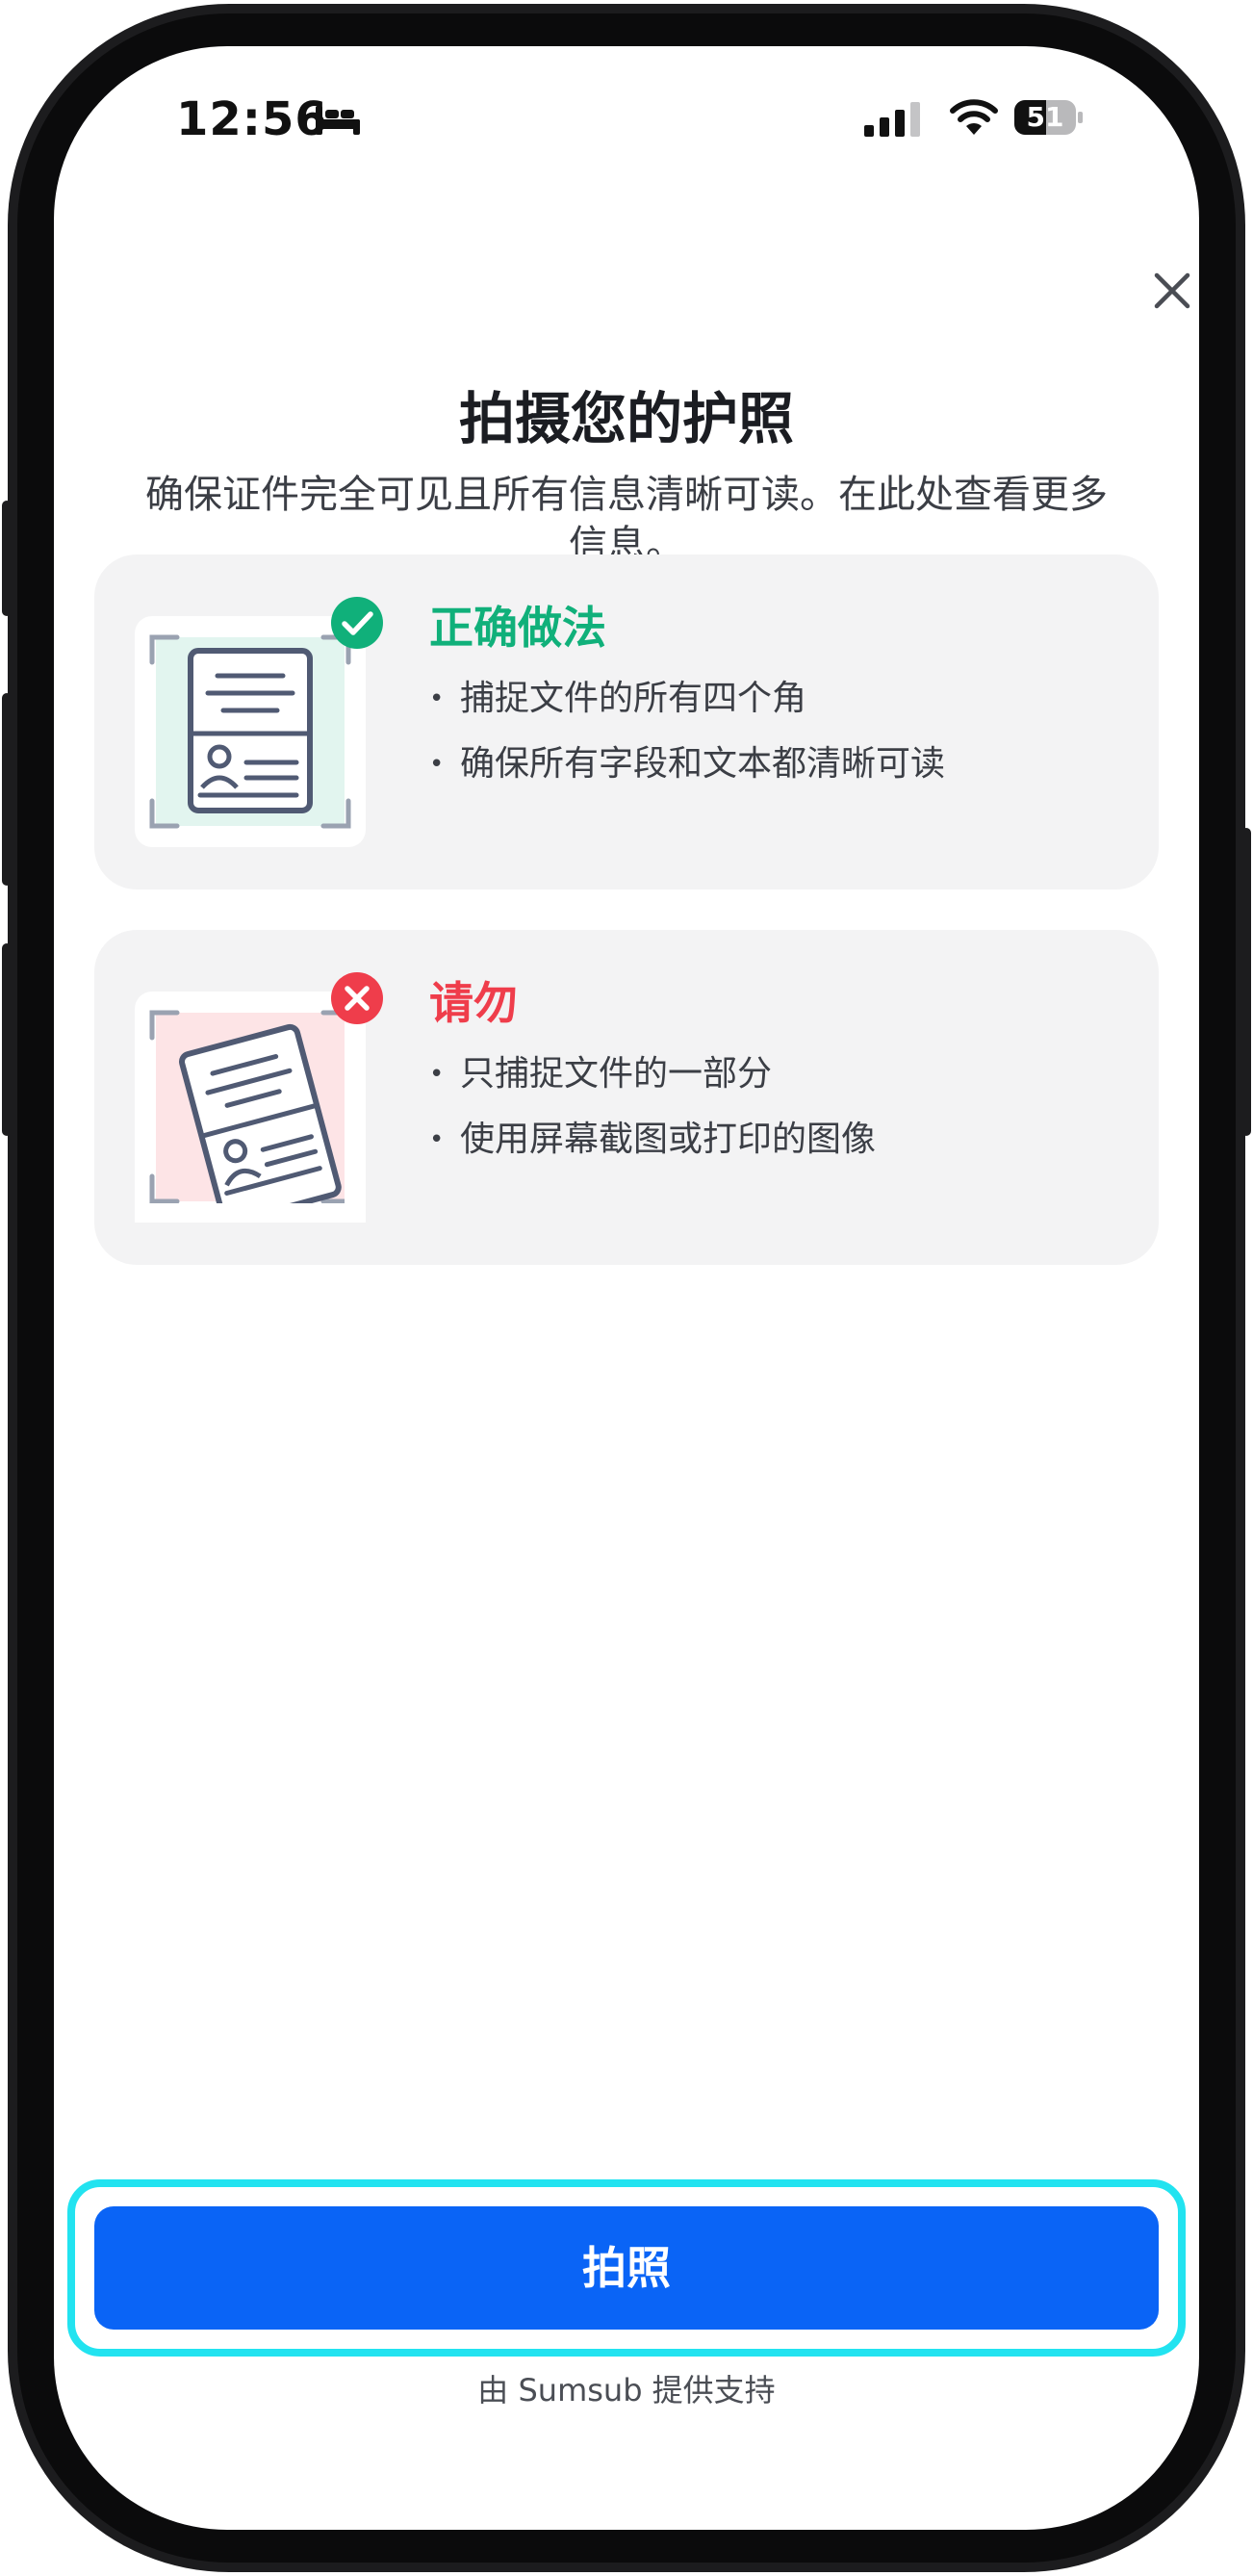 The height and width of the screenshot is (2576, 1253). Describe the element at coordinates (626, 418) in the screenshot. I see `page-title: 拍摄您的护照` at that location.